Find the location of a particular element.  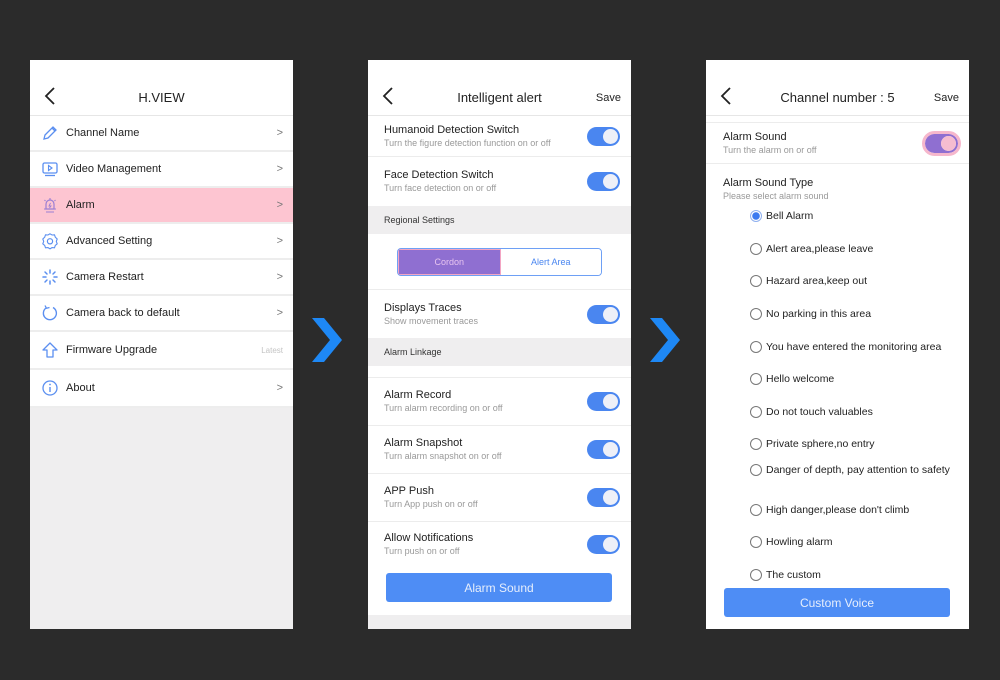

regional-settings-header: Regional Settings is located at coordinates (499, 220).